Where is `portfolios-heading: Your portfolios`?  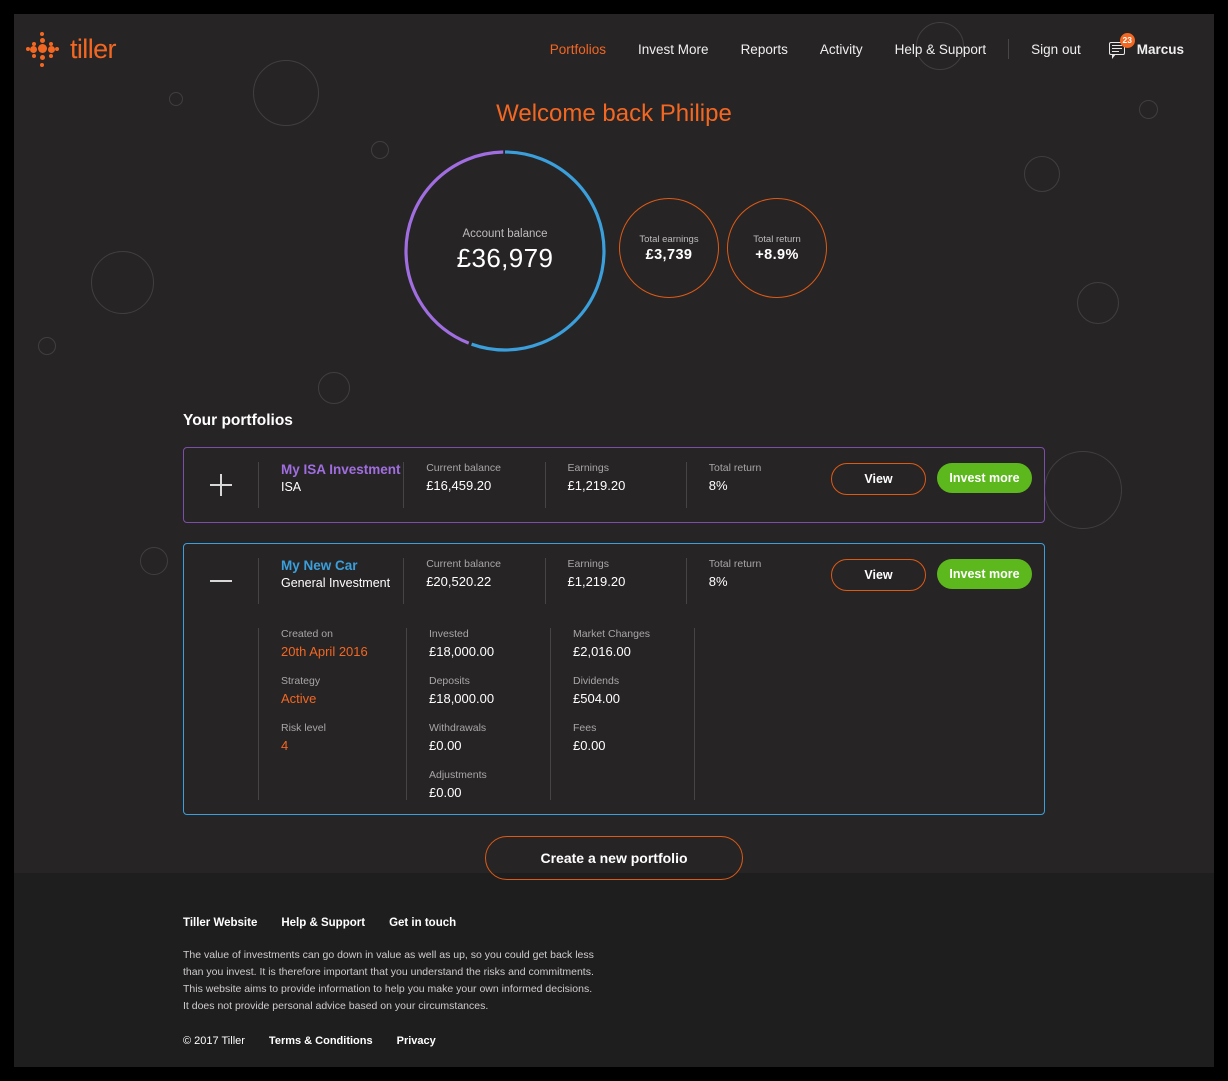
portfolios-heading: Your portfolios is located at coordinates (238, 420).